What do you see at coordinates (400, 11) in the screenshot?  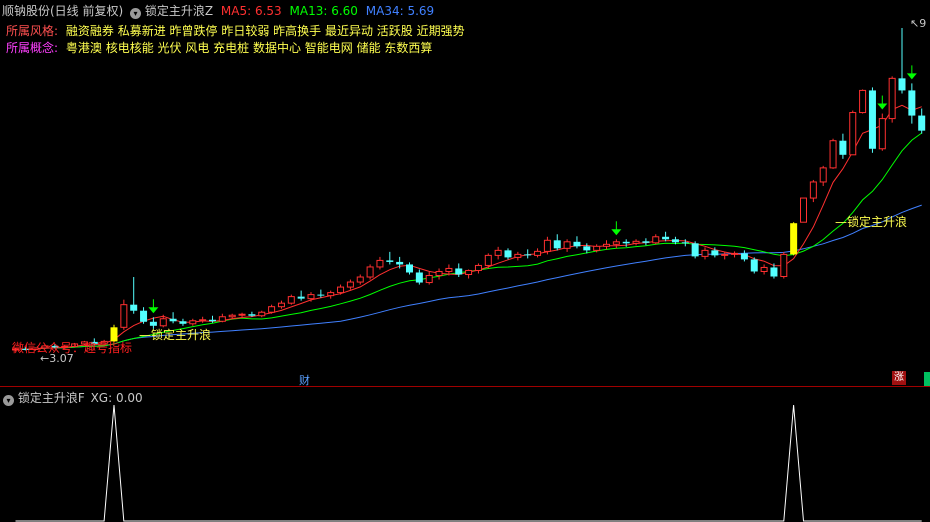 I see `ma34-readout: MA34: 5.69` at bounding box center [400, 11].